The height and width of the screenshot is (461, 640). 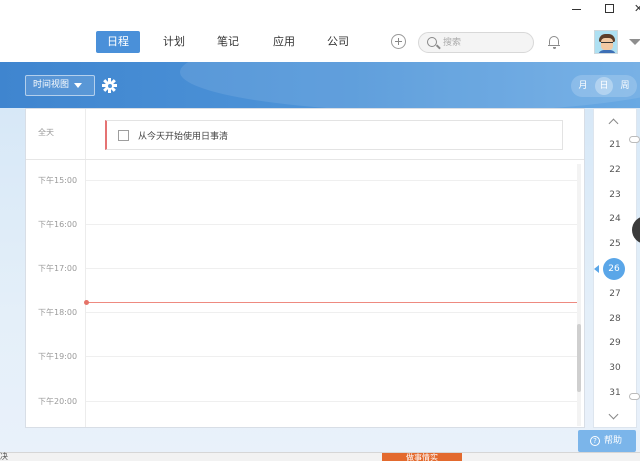 What do you see at coordinates (615, 219) in the screenshot?
I see `date-item: 24` at bounding box center [615, 219].